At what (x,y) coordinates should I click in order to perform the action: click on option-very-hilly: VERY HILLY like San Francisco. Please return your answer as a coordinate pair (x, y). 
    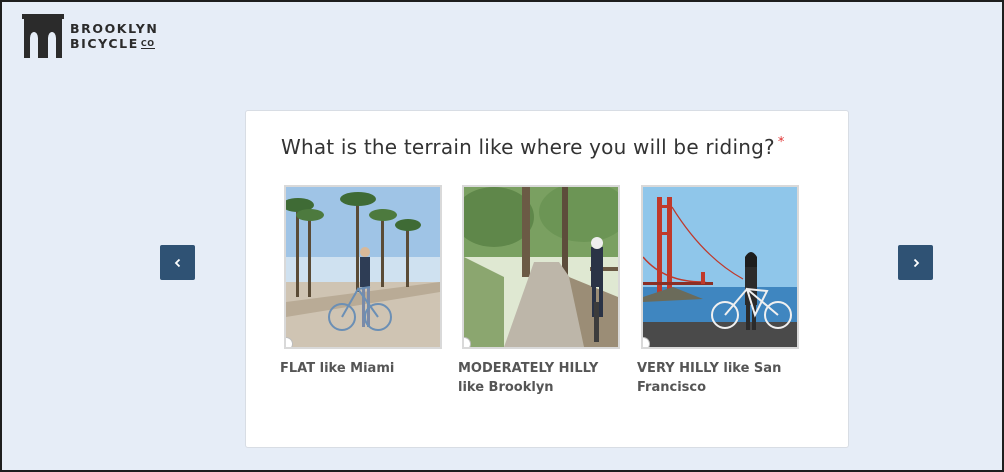
    Looking at the image, I should click on (718, 291).